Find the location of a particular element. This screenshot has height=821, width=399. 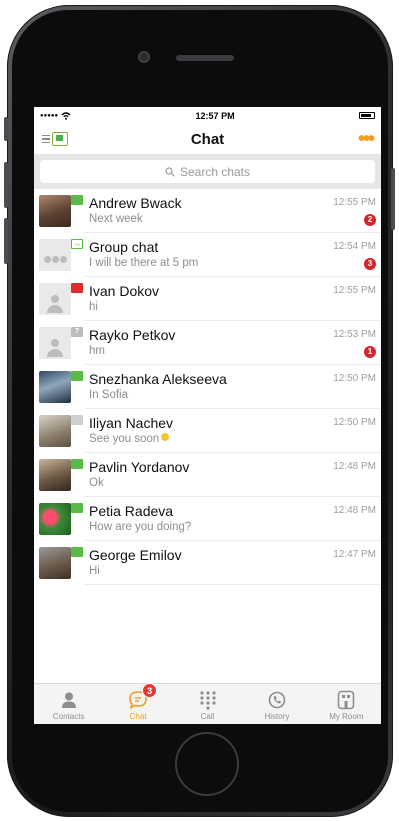

tab-call: Call is located at coordinates (207, 704).